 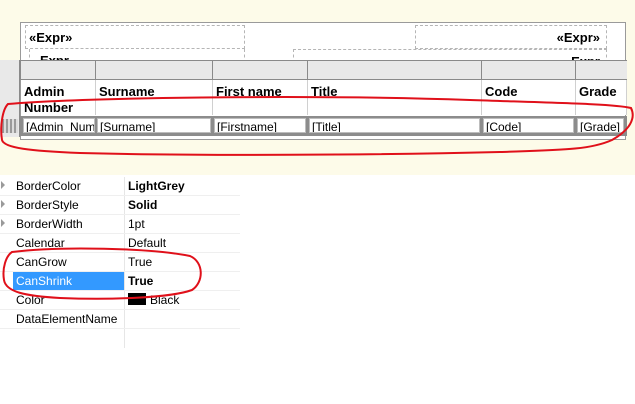 I want to click on property-row-canshrink: CanShrink True, so click(x=120, y=281).